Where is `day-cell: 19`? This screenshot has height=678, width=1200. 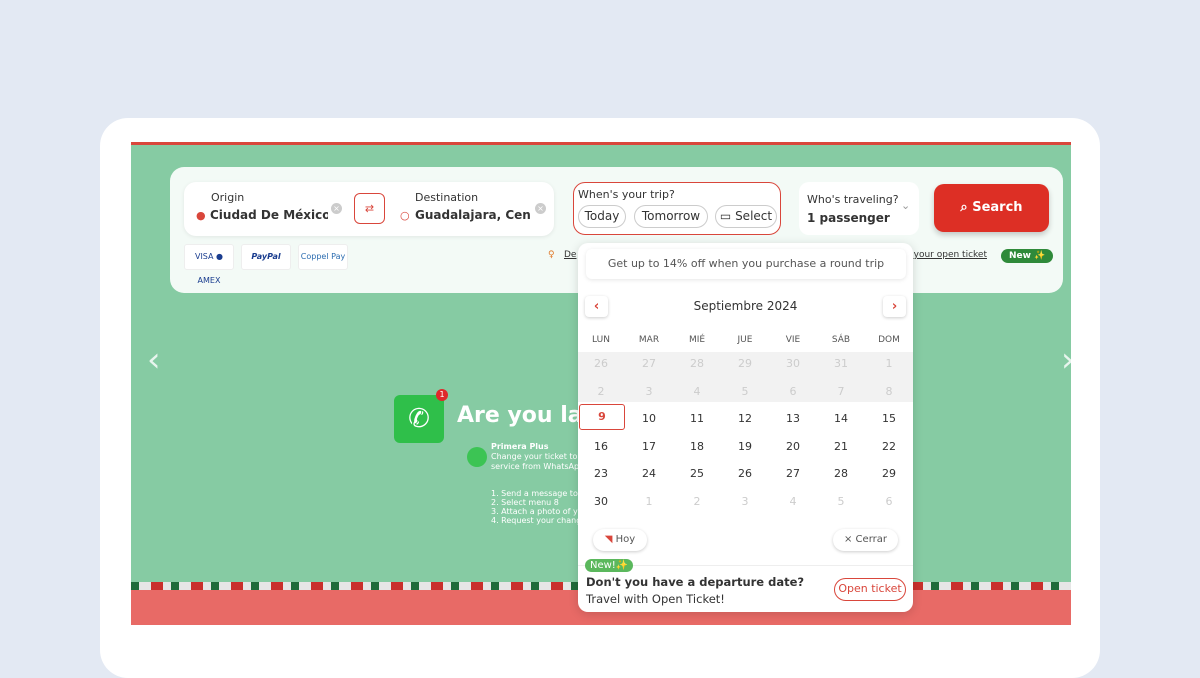
day-cell: 19 is located at coordinates (745, 446).